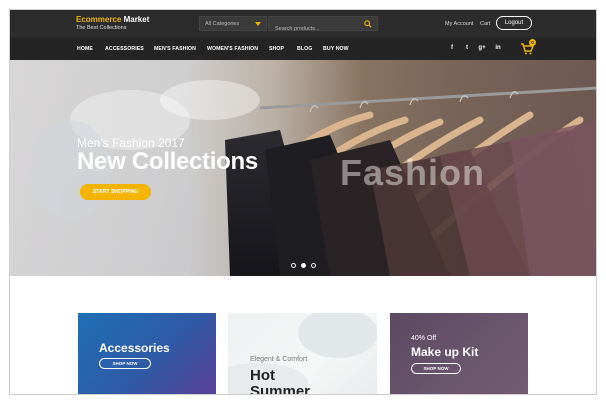  I want to click on category-select: All Categories, so click(233, 23).